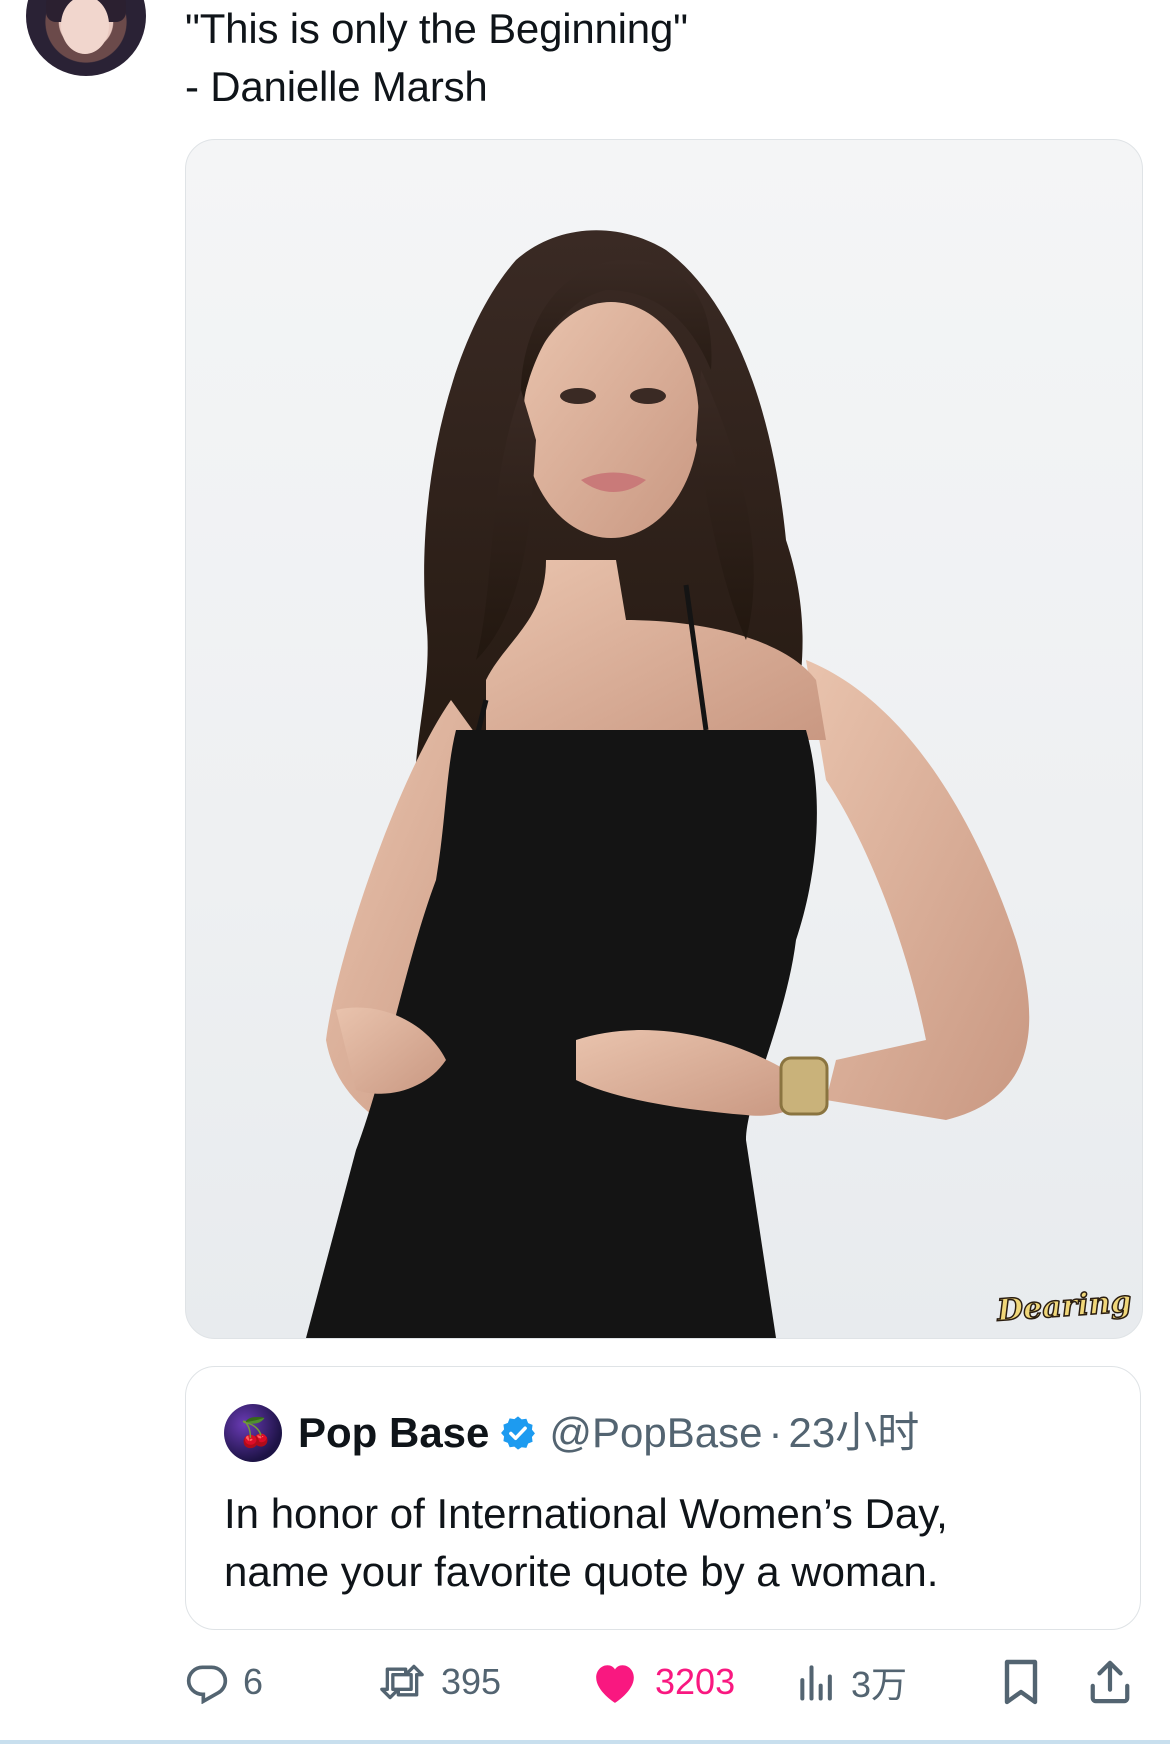 The width and height of the screenshot is (1170, 1744). What do you see at coordinates (85, 27) in the screenshot?
I see `avatar-face` at bounding box center [85, 27].